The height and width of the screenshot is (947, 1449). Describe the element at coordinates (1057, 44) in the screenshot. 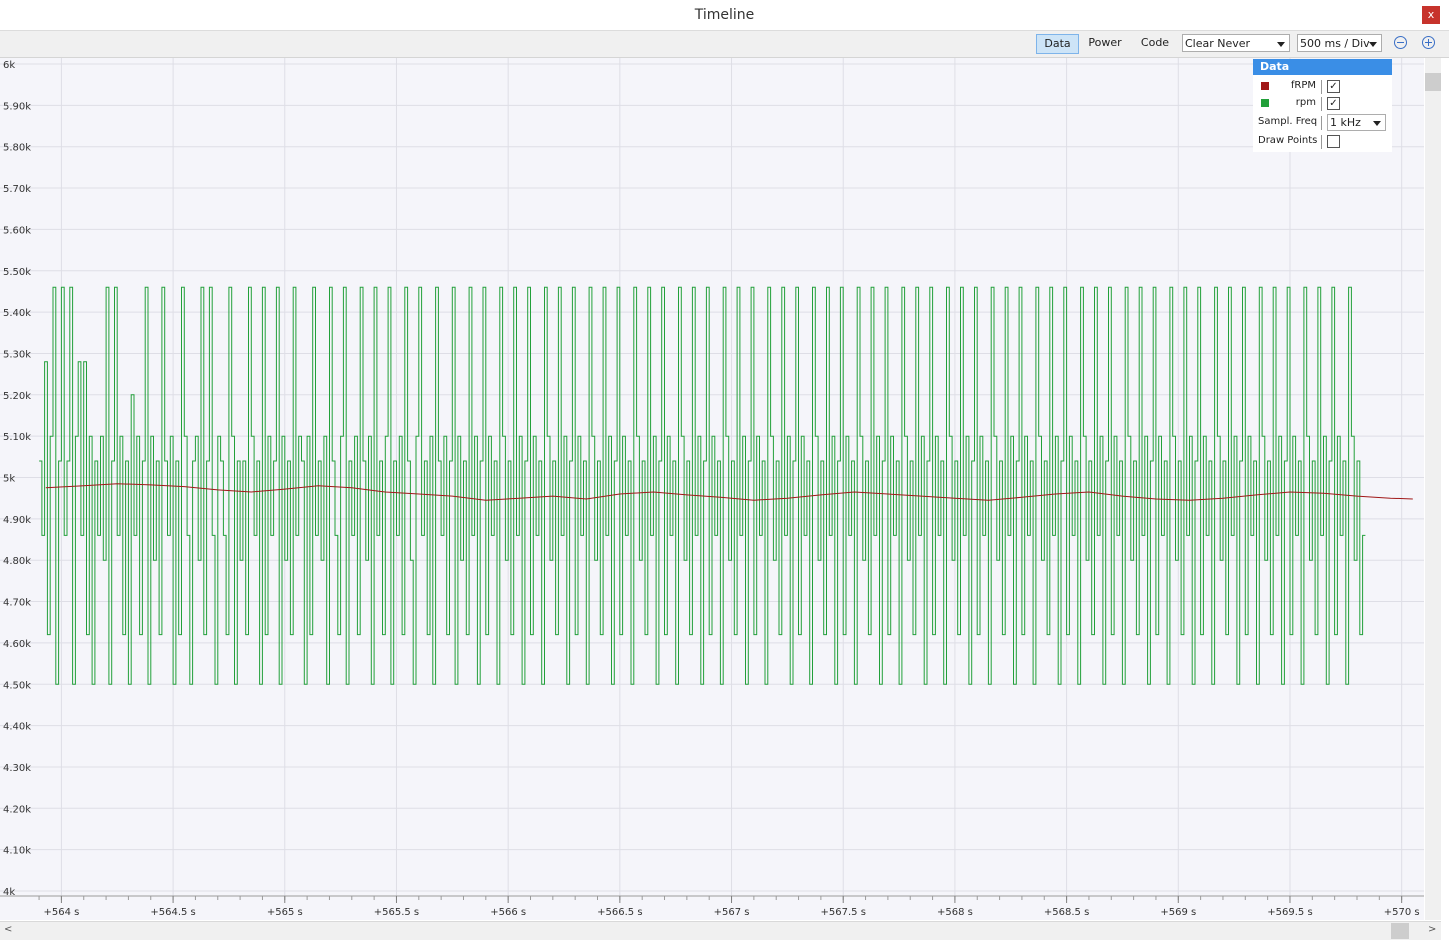

I see `tab-data: Data` at that location.